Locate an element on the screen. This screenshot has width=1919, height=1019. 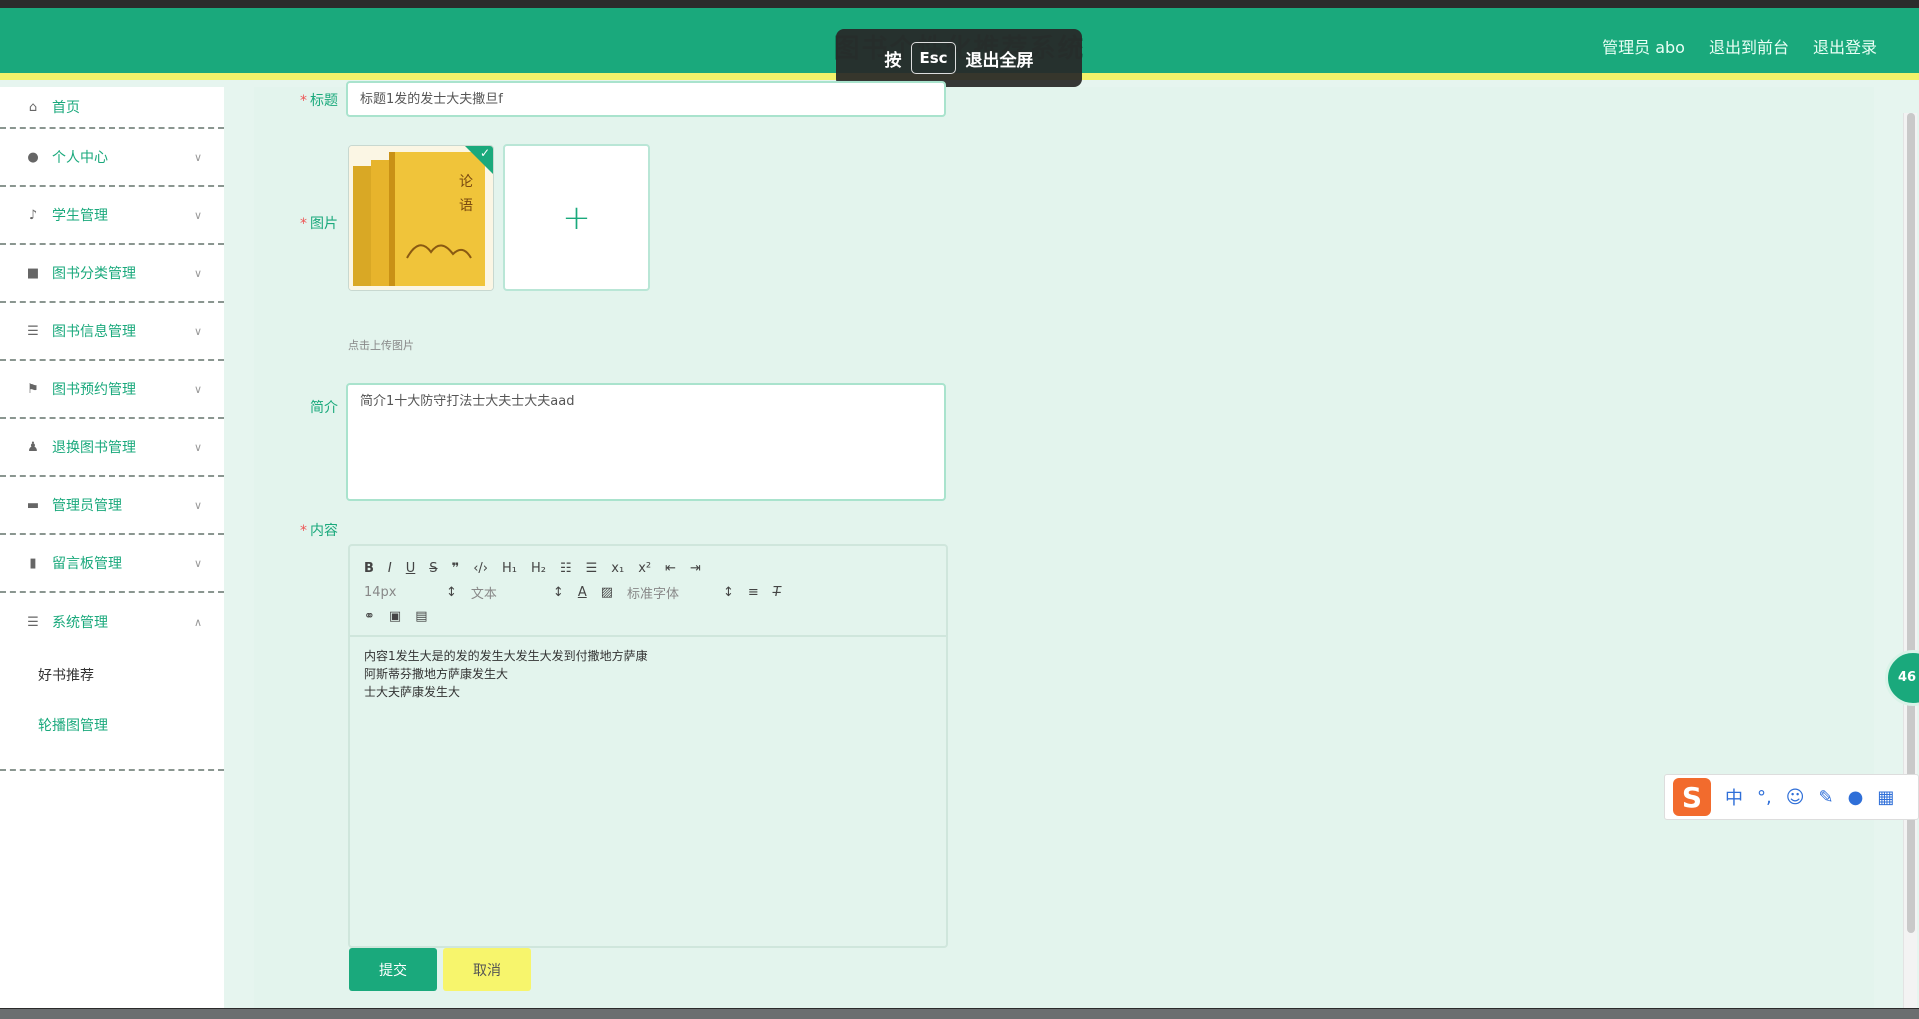
clear-format-icon: T̶ is located at coordinates (777, 592).